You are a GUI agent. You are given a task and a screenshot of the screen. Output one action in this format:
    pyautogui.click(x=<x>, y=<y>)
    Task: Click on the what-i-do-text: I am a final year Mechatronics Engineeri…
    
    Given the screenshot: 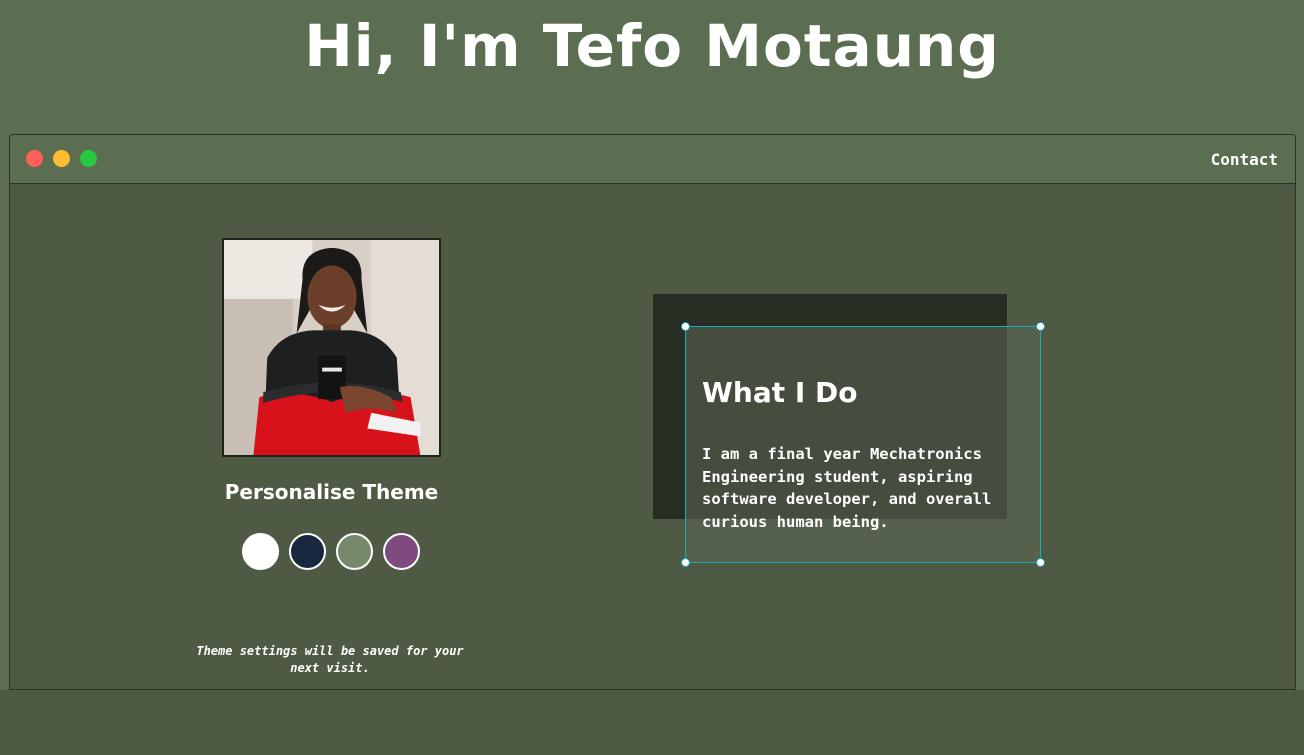 What is the action you would take?
    pyautogui.click(x=847, y=488)
    